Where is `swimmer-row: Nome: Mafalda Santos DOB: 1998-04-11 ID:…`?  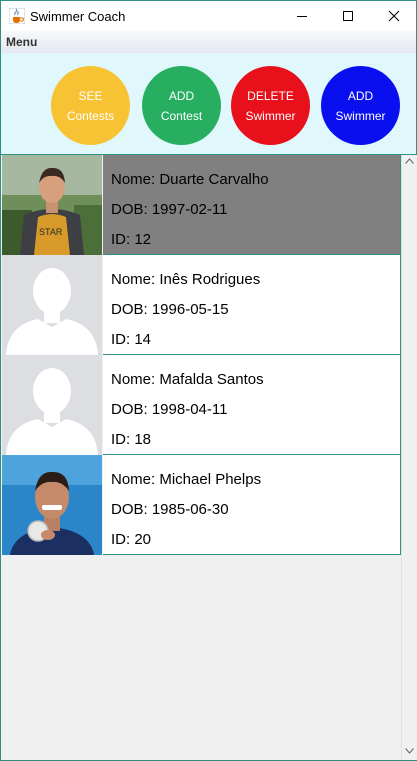
swimmer-row: Nome: Mafalda Santos DOB: 1998-04-11 ID:… is located at coordinates (201, 405).